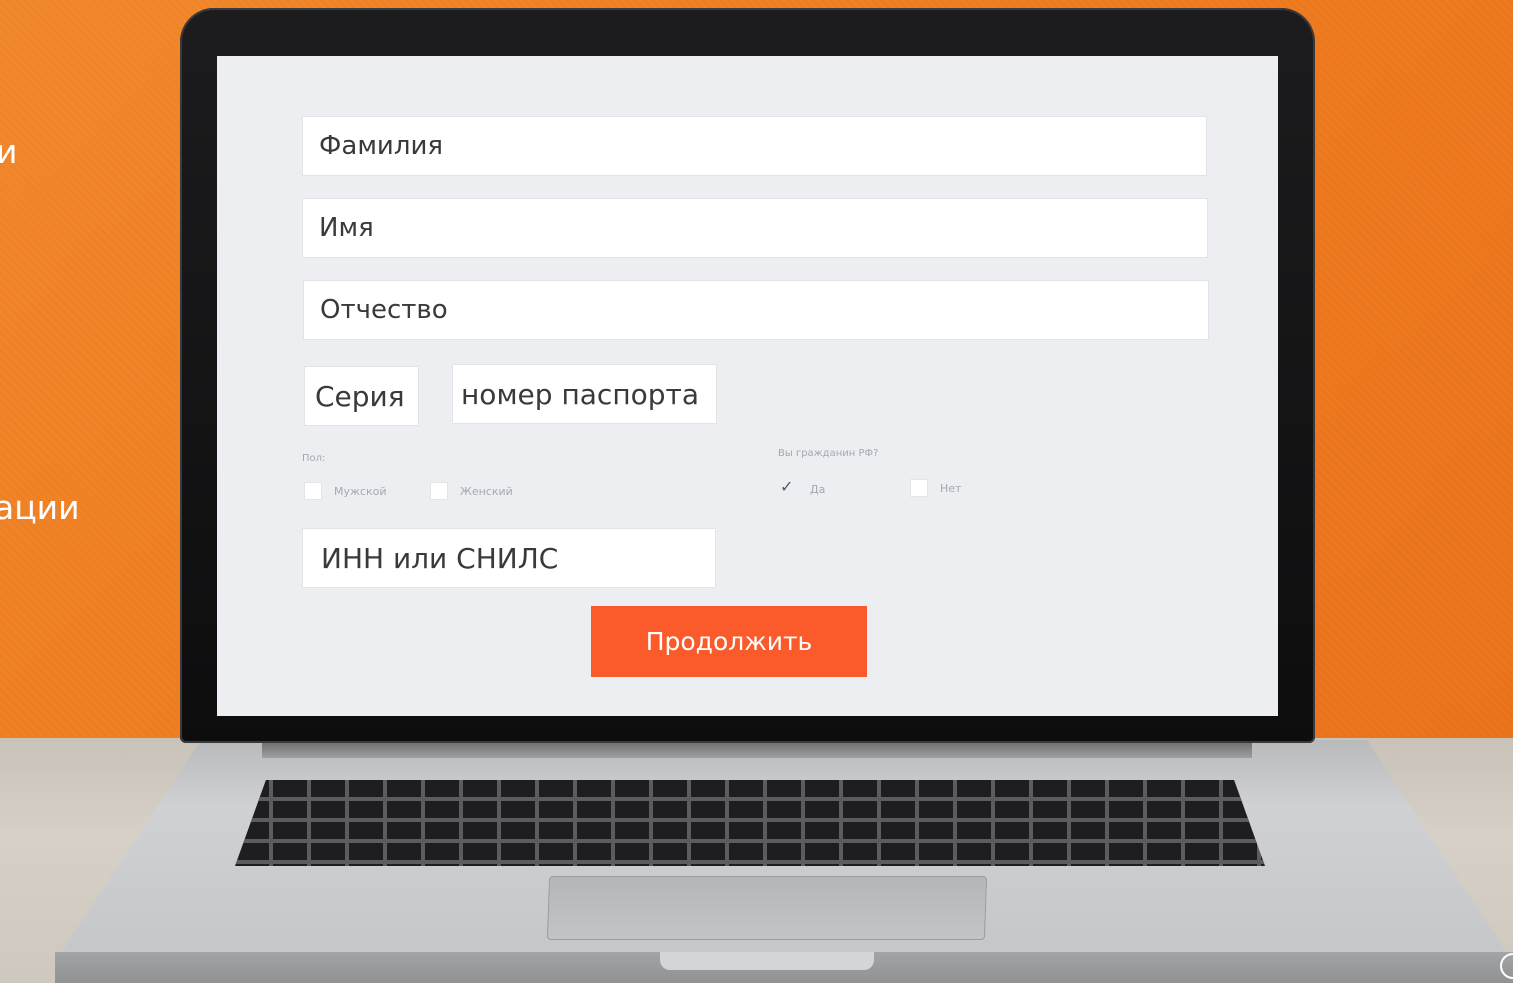  I want to click on laptop-hinge, so click(757, 750).